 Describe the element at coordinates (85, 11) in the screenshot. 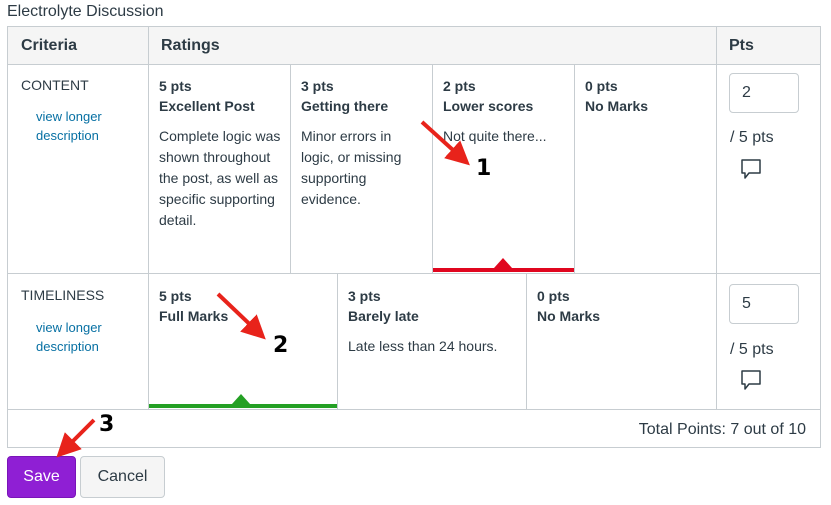

I see `rubric-title: Electrolyte Discussion` at that location.